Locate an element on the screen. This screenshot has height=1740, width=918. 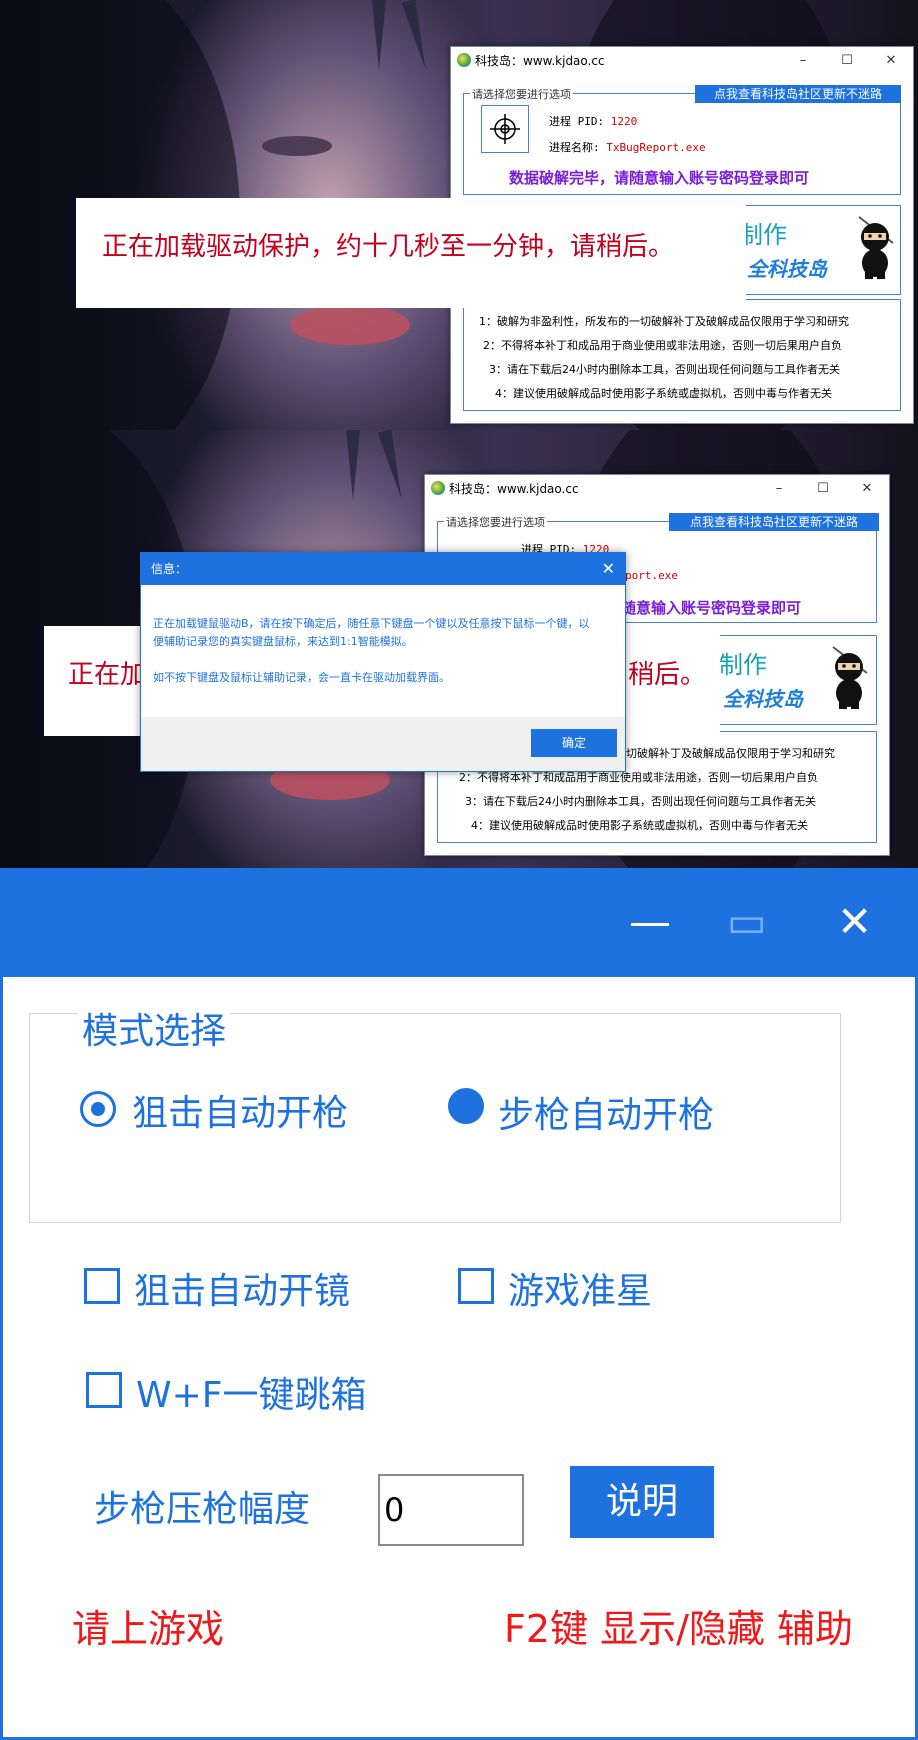
title-bar-2: 科技岛：www.kjdao.cc – ☐ ✕ is located at coordinates (657, 488).